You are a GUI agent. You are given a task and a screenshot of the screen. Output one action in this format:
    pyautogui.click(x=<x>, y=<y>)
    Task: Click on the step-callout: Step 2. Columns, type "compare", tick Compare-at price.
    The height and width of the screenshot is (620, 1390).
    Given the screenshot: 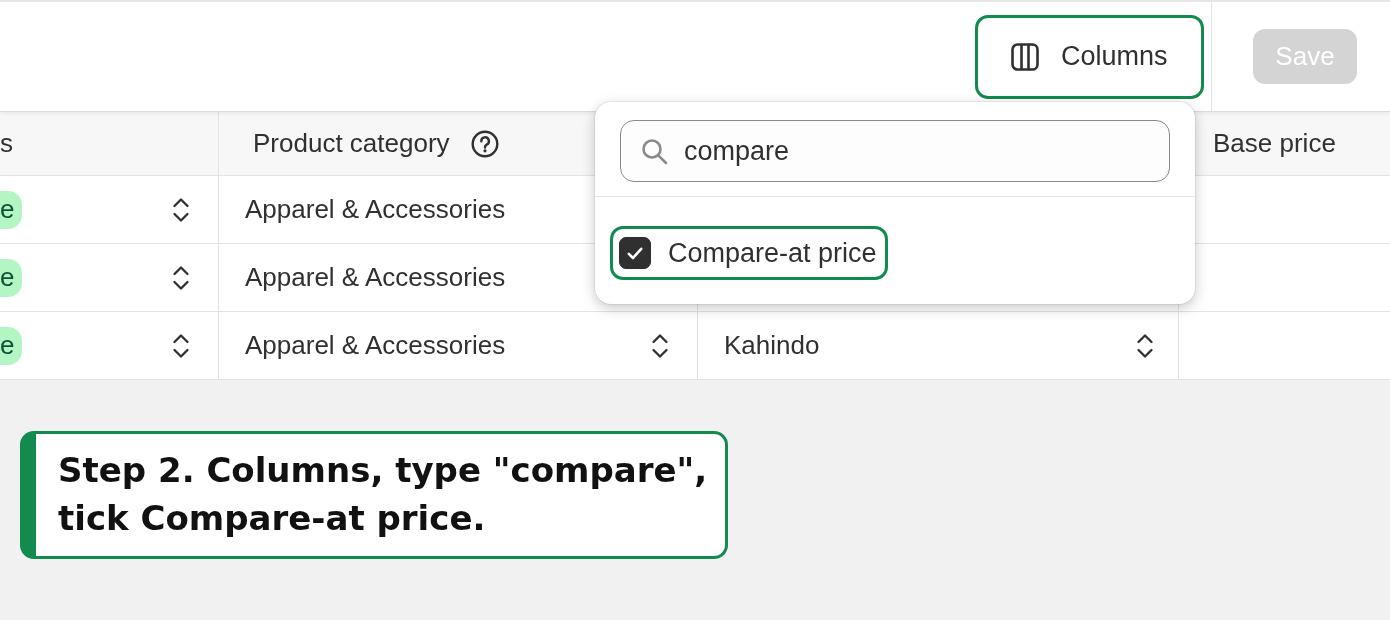 What is the action you would take?
    pyautogui.click(x=374, y=495)
    